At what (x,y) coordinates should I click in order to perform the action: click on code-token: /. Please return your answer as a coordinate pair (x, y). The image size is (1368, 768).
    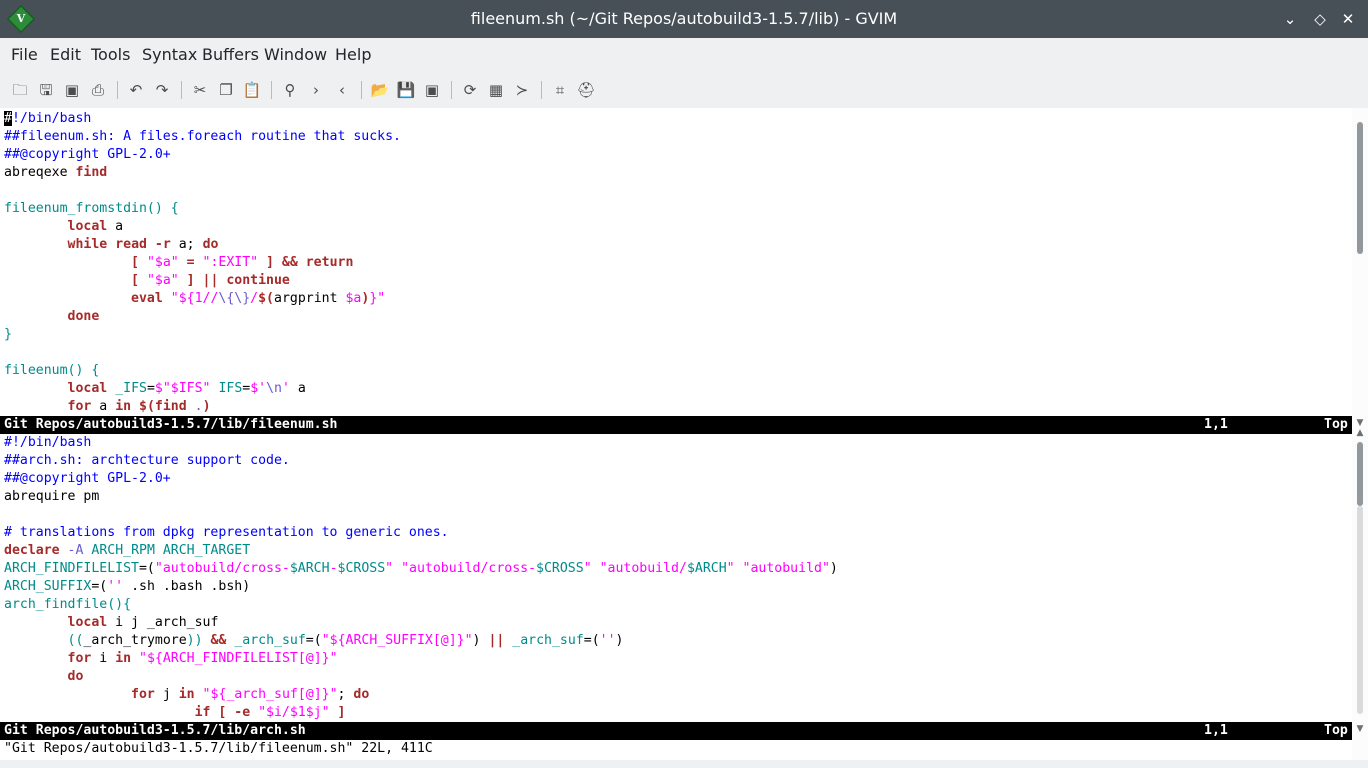
    Looking at the image, I should click on (254, 298).